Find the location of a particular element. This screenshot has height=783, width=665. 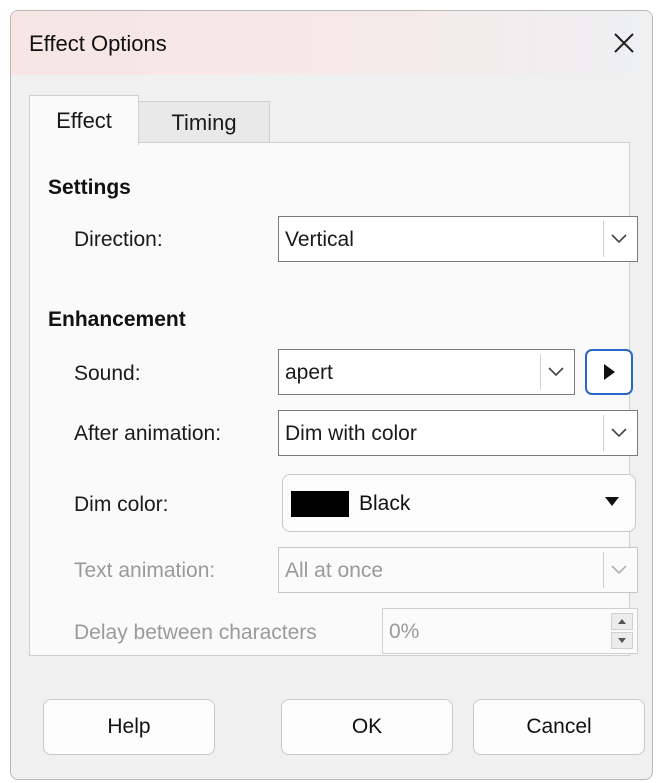

close-icon is located at coordinates (624, 43).